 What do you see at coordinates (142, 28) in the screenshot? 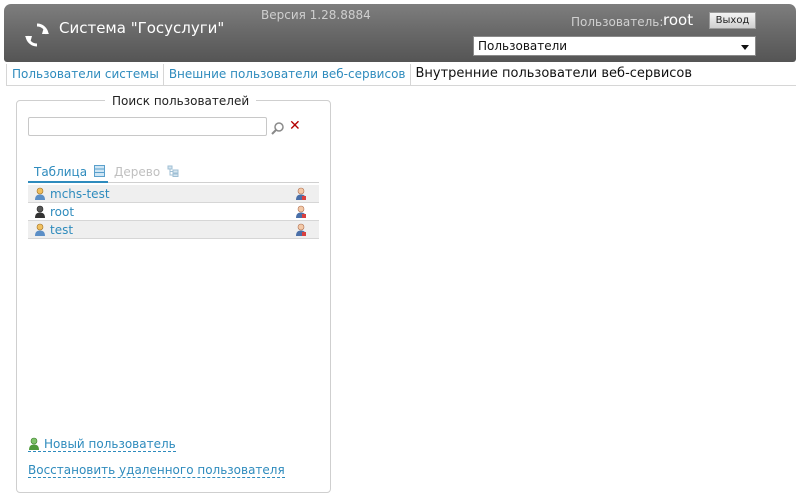
I see `app-title: Система "Госуслуги"` at bounding box center [142, 28].